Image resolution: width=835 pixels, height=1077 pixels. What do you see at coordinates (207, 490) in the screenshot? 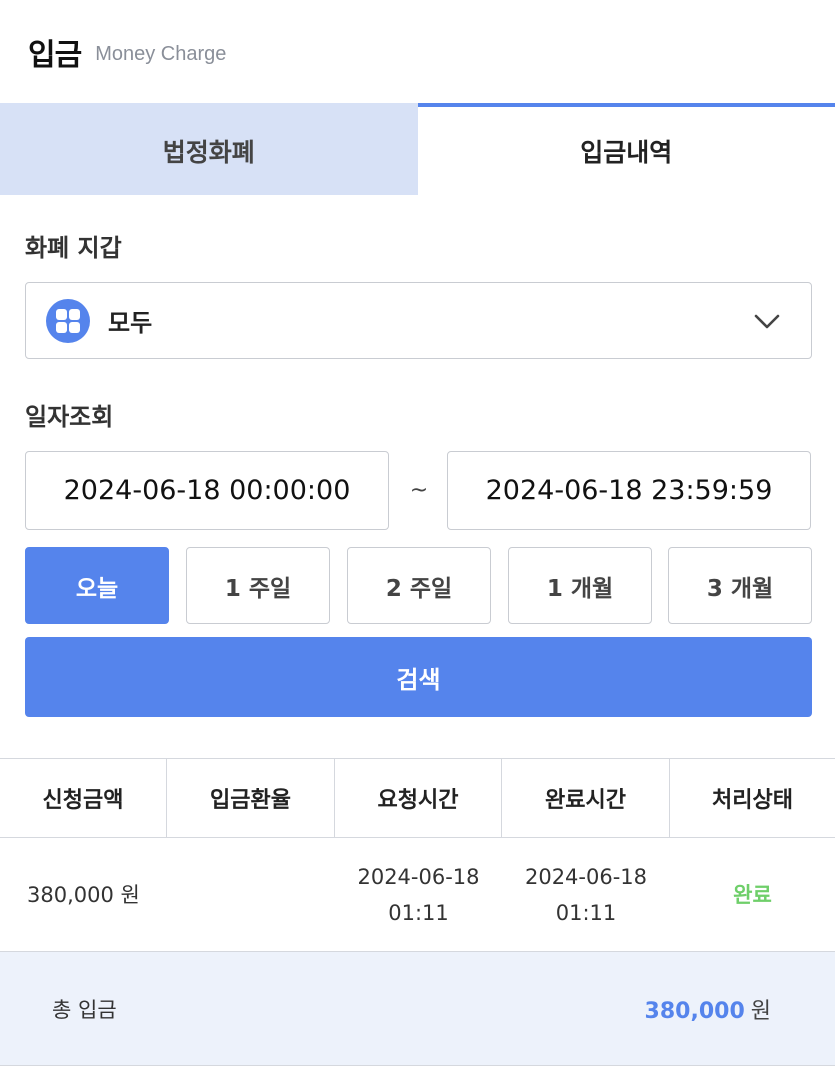
I see `start-date-input: 2024-06-18 00:00:00` at bounding box center [207, 490].